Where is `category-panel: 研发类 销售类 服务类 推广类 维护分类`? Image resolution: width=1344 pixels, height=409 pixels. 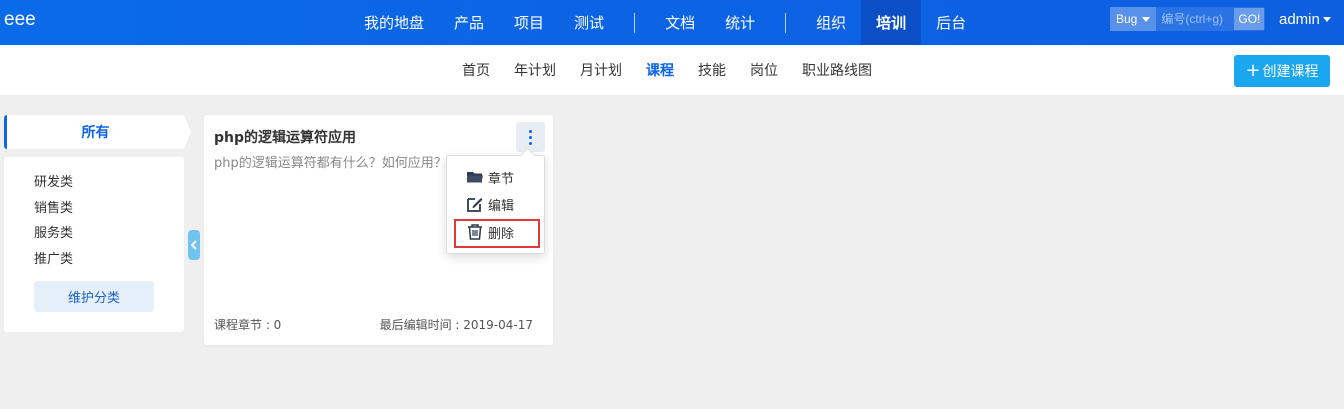 category-panel: 研发类 销售类 服务类 推广类 维护分类 is located at coordinates (94, 244).